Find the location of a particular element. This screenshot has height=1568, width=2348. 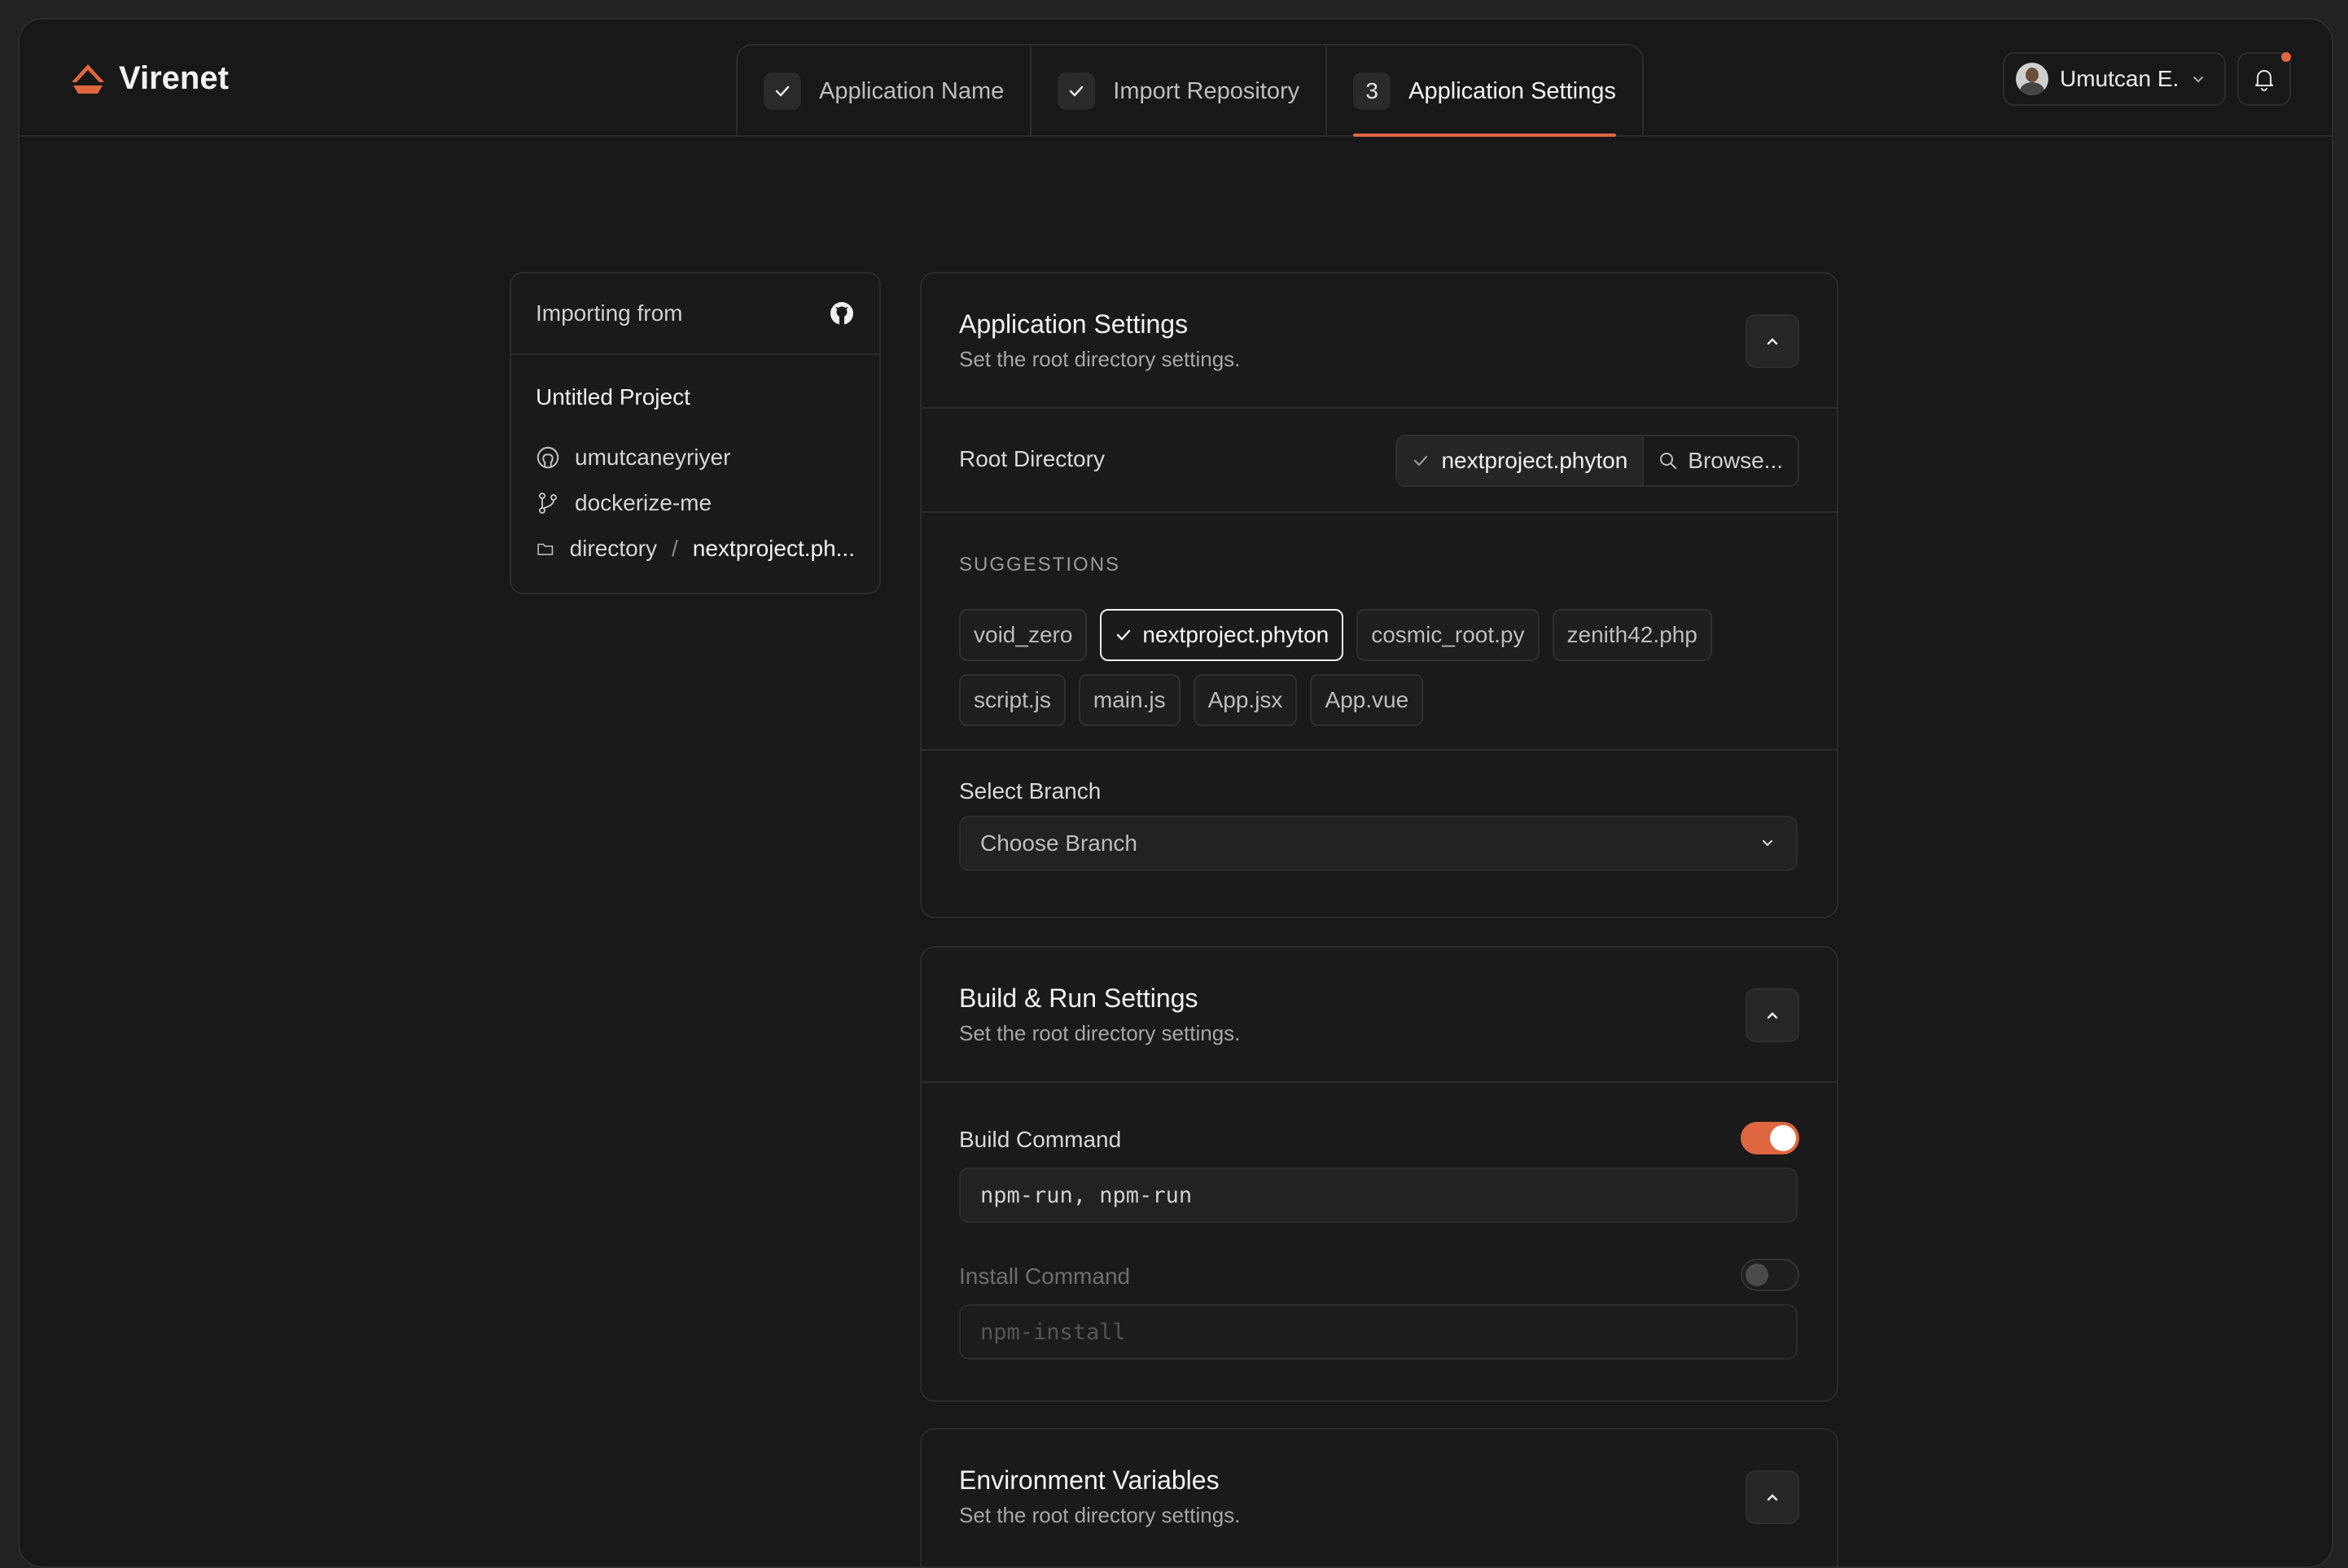

suggestion-chip-selected: nextproject.phyton is located at coordinates (1222, 635).